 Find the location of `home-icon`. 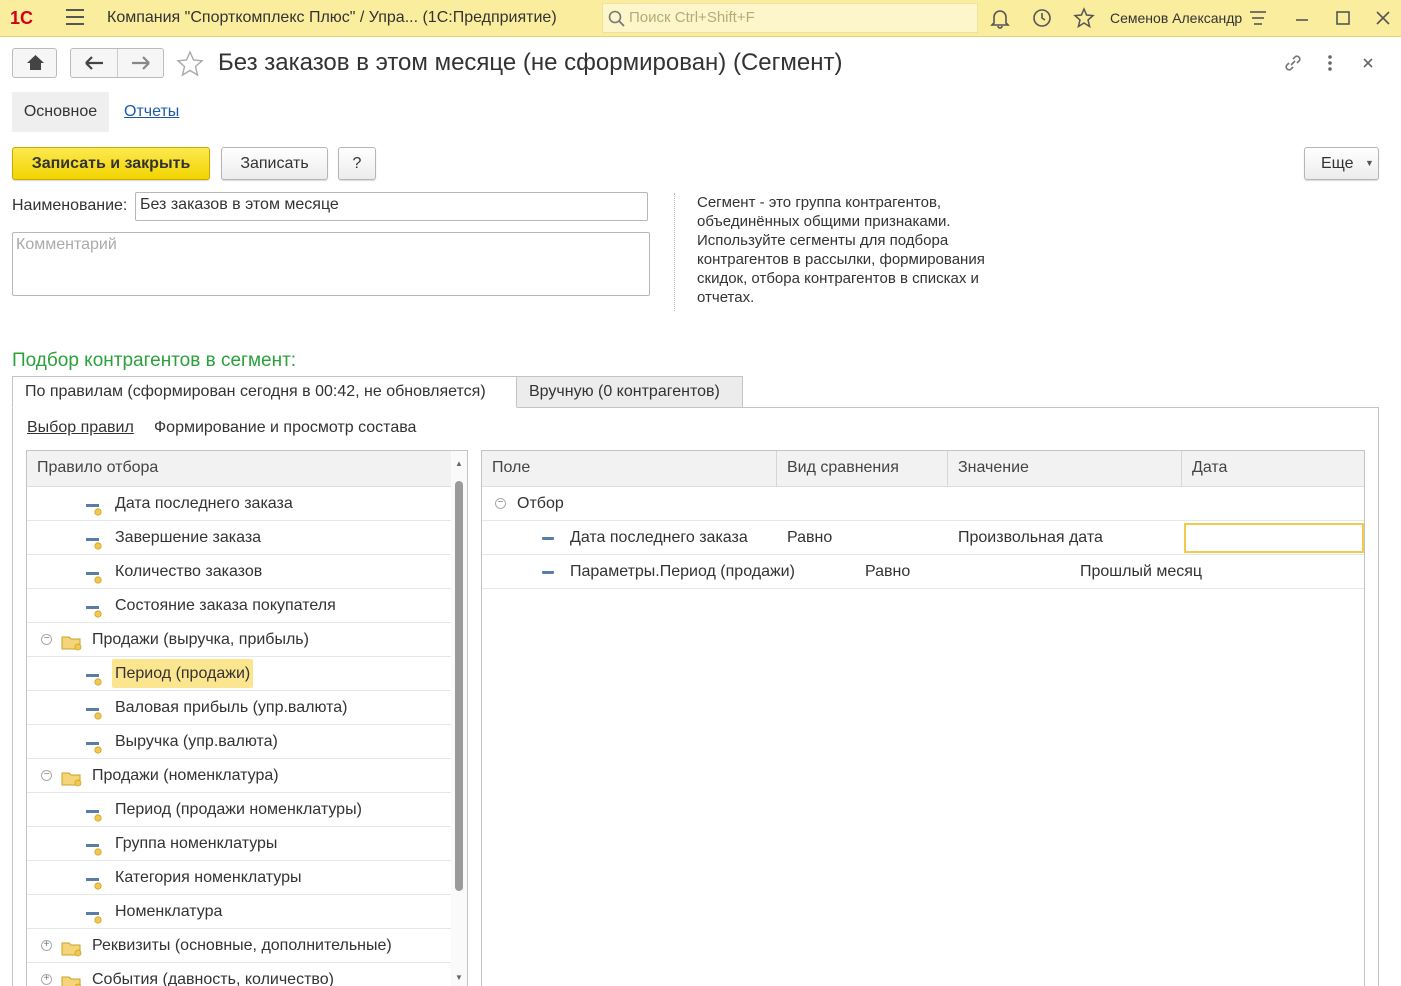

home-icon is located at coordinates (35, 62).